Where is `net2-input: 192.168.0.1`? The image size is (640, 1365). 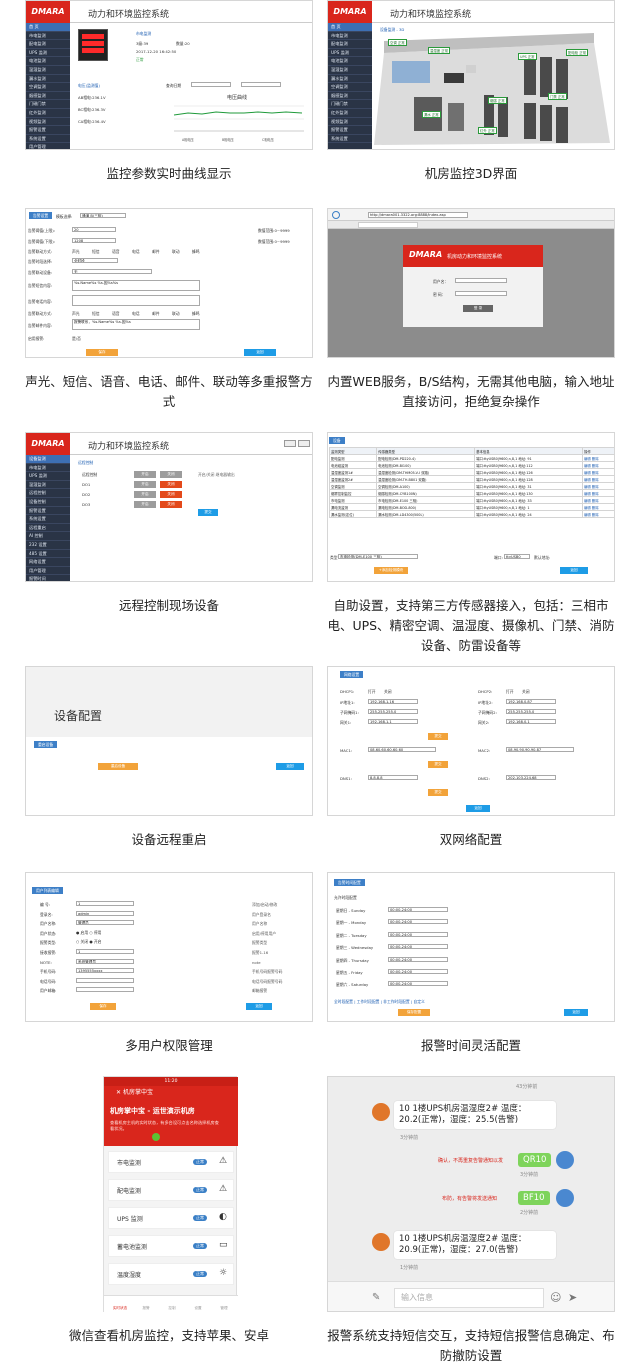
net2-input: 192.168.0.1 is located at coordinates (531, 721).